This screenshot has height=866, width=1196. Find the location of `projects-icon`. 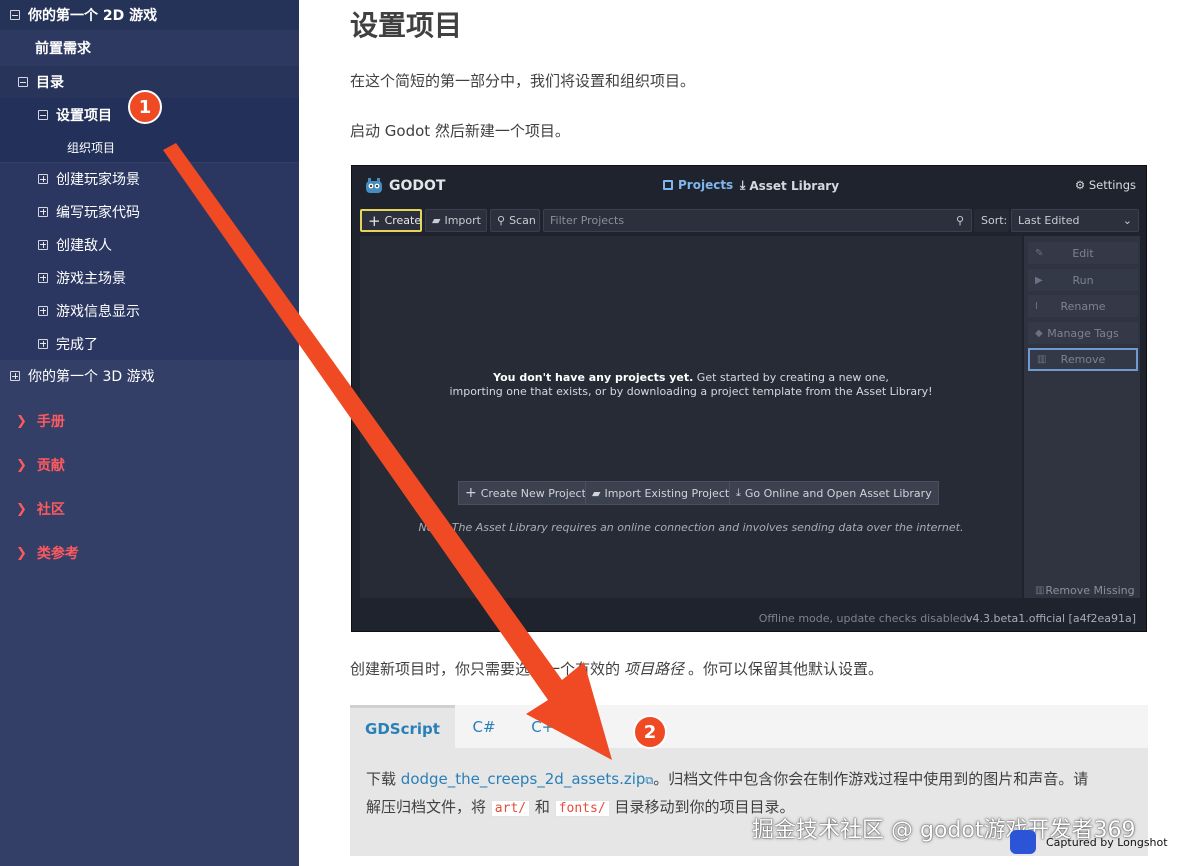

projects-icon is located at coordinates (668, 185).